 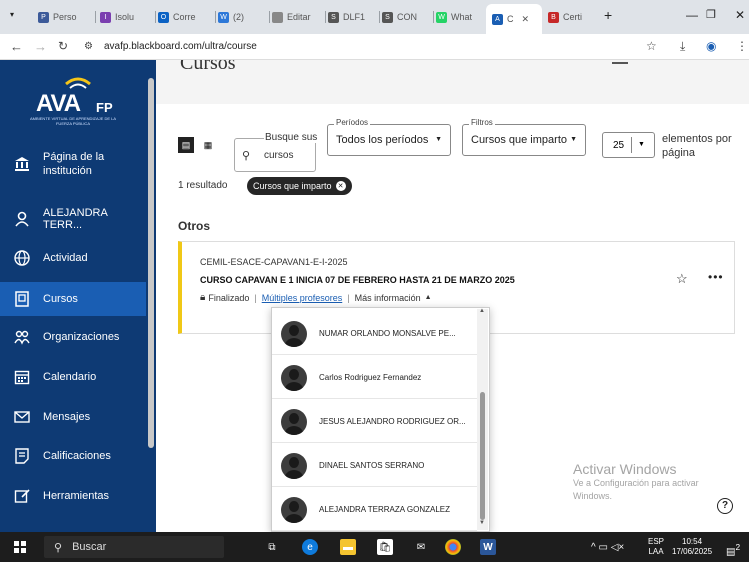 I want to click on site-info-icon: ⚙, so click(x=88, y=46).